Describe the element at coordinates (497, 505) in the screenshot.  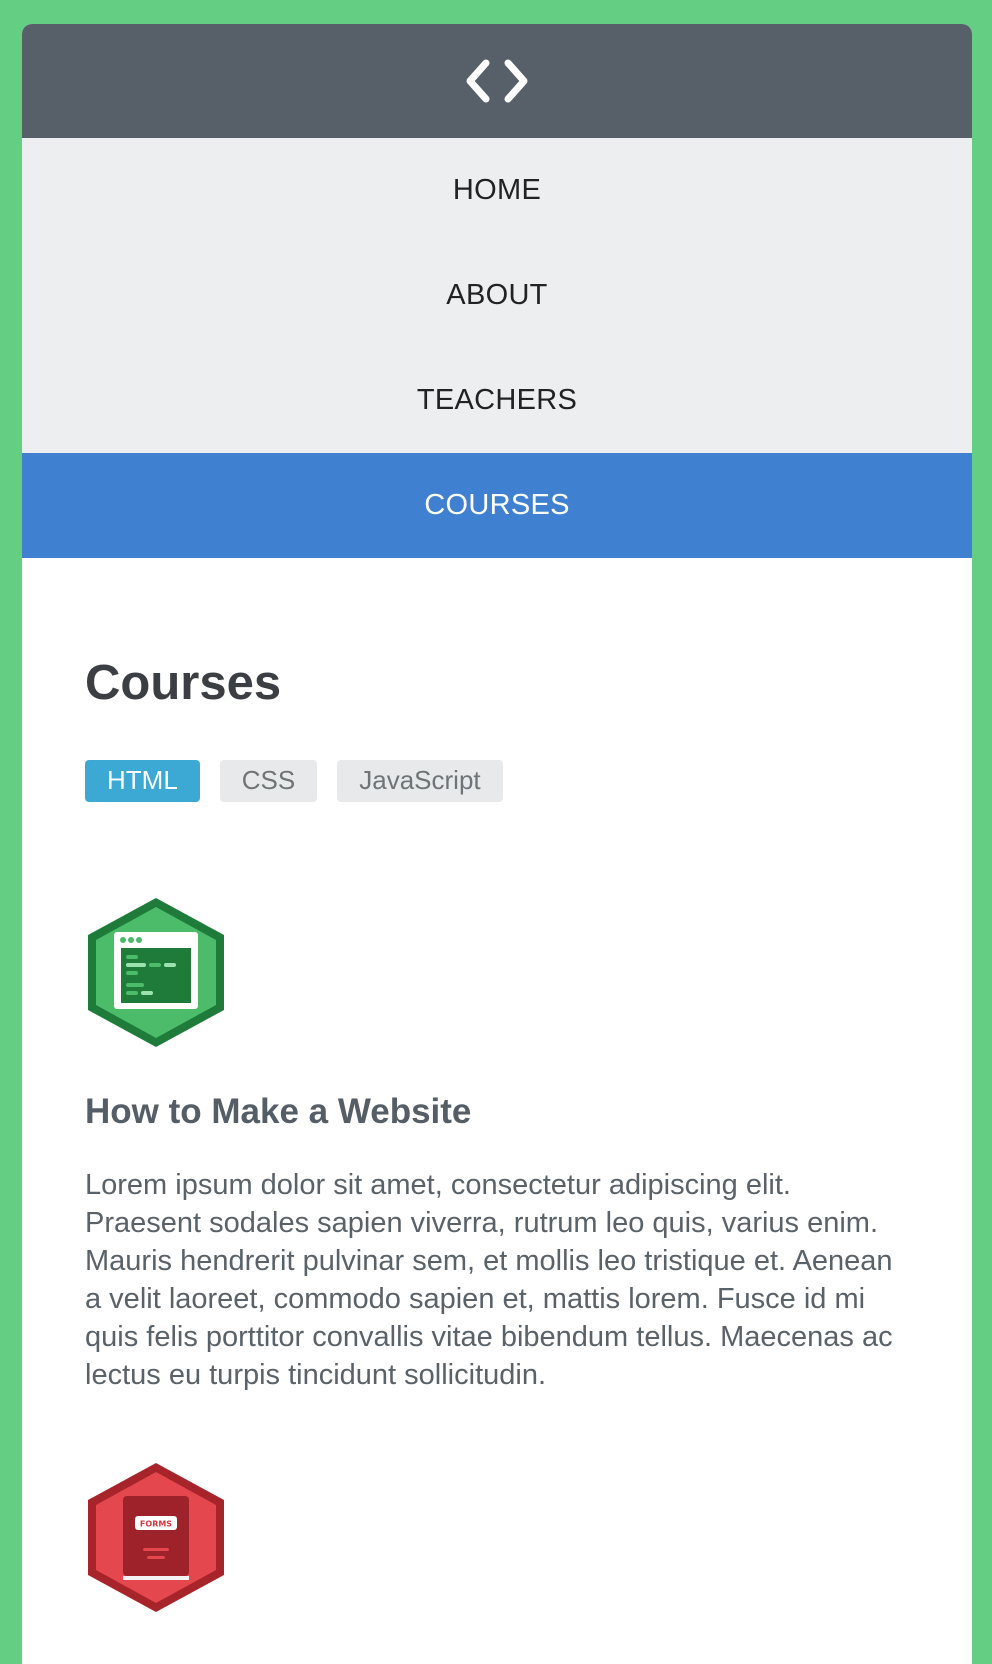
I see `nav-item-courses: COURSES` at that location.